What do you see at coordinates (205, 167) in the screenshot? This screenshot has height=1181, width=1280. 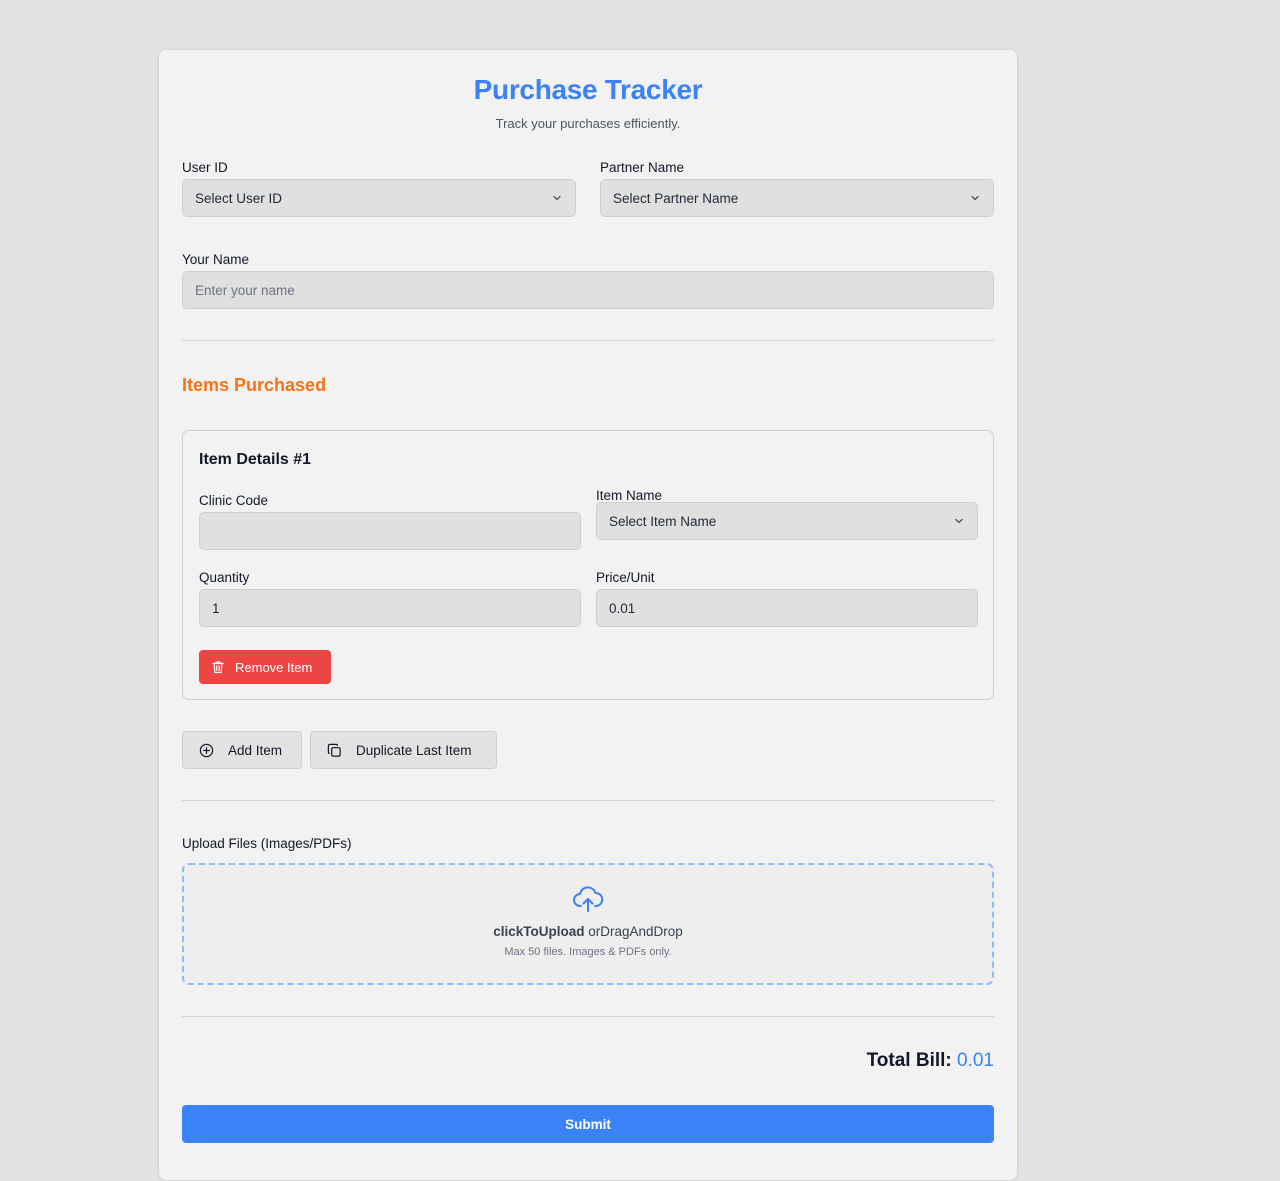 I see `user-id-label: User ID` at bounding box center [205, 167].